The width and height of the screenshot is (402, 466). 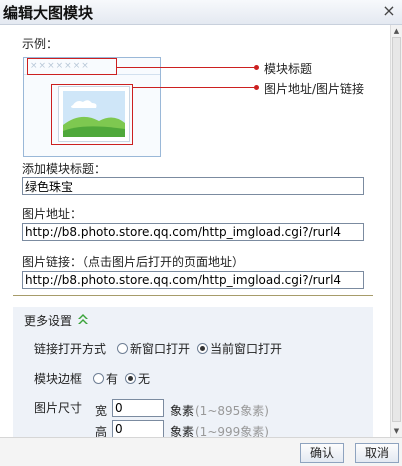 I want to click on vertical-scrollbar: ▲ ▼, so click(x=396, y=231).